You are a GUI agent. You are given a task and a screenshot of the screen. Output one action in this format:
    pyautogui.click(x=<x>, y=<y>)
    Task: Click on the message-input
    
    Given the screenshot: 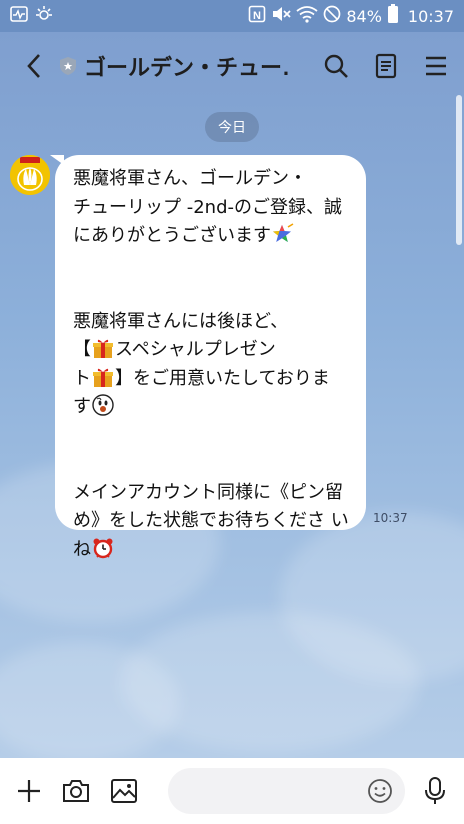 What is the action you would take?
    pyautogui.click(x=286, y=791)
    